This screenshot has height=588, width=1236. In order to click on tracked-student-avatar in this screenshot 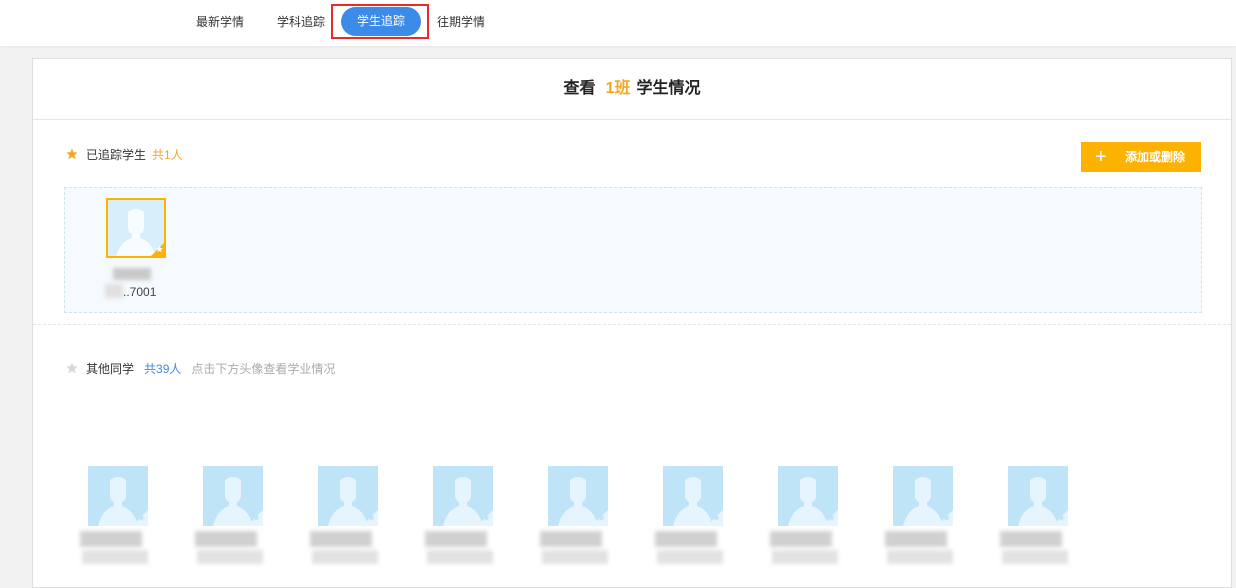, I will do `click(136, 228)`.